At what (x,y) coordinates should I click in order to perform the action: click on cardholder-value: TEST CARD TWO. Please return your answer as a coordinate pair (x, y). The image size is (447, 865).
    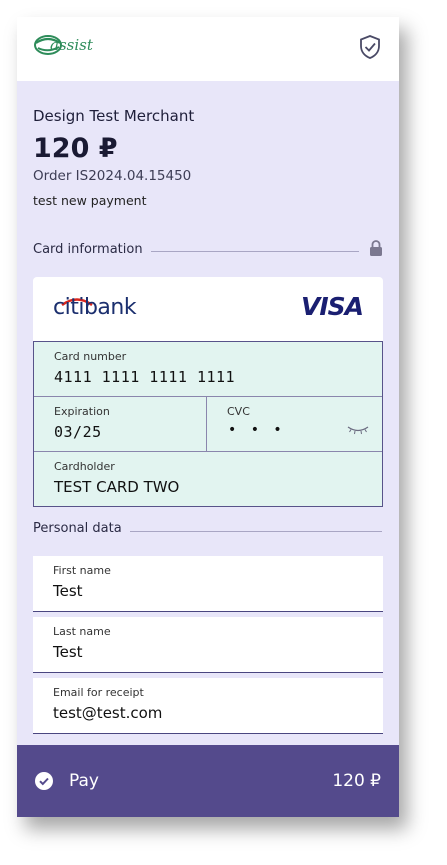
    Looking at the image, I should click on (116, 487).